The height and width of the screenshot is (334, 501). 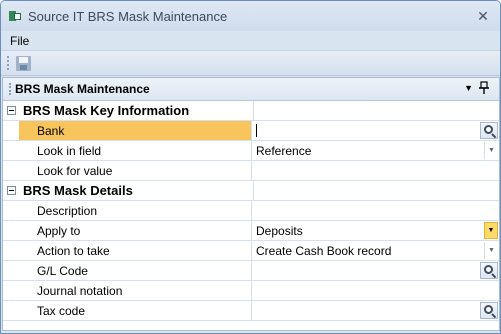 What do you see at coordinates (8, 63) in the screenshot?
I see `toolbar-grip` at bounding box center [8, 63].